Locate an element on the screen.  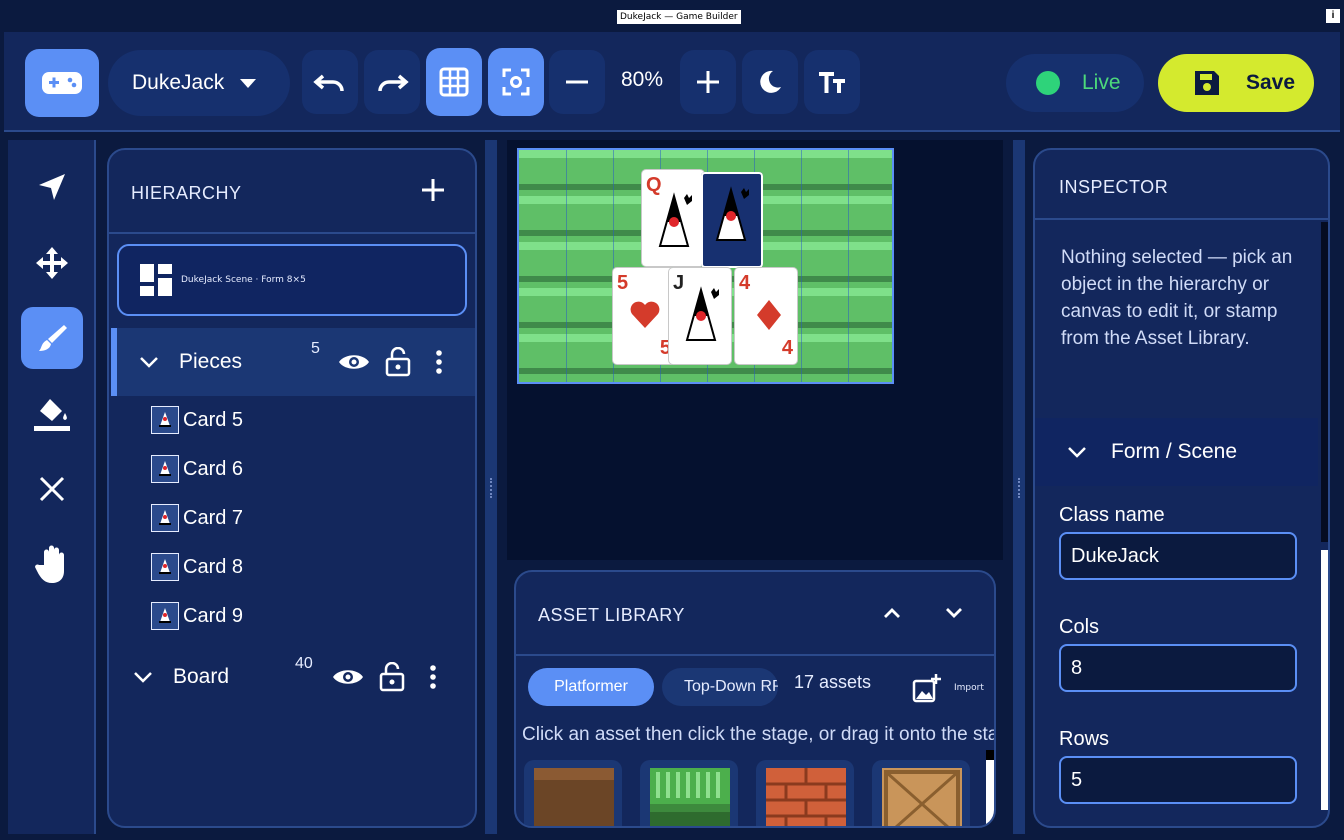
list-item-label: Card 7 is located at coordinates (213, 517).